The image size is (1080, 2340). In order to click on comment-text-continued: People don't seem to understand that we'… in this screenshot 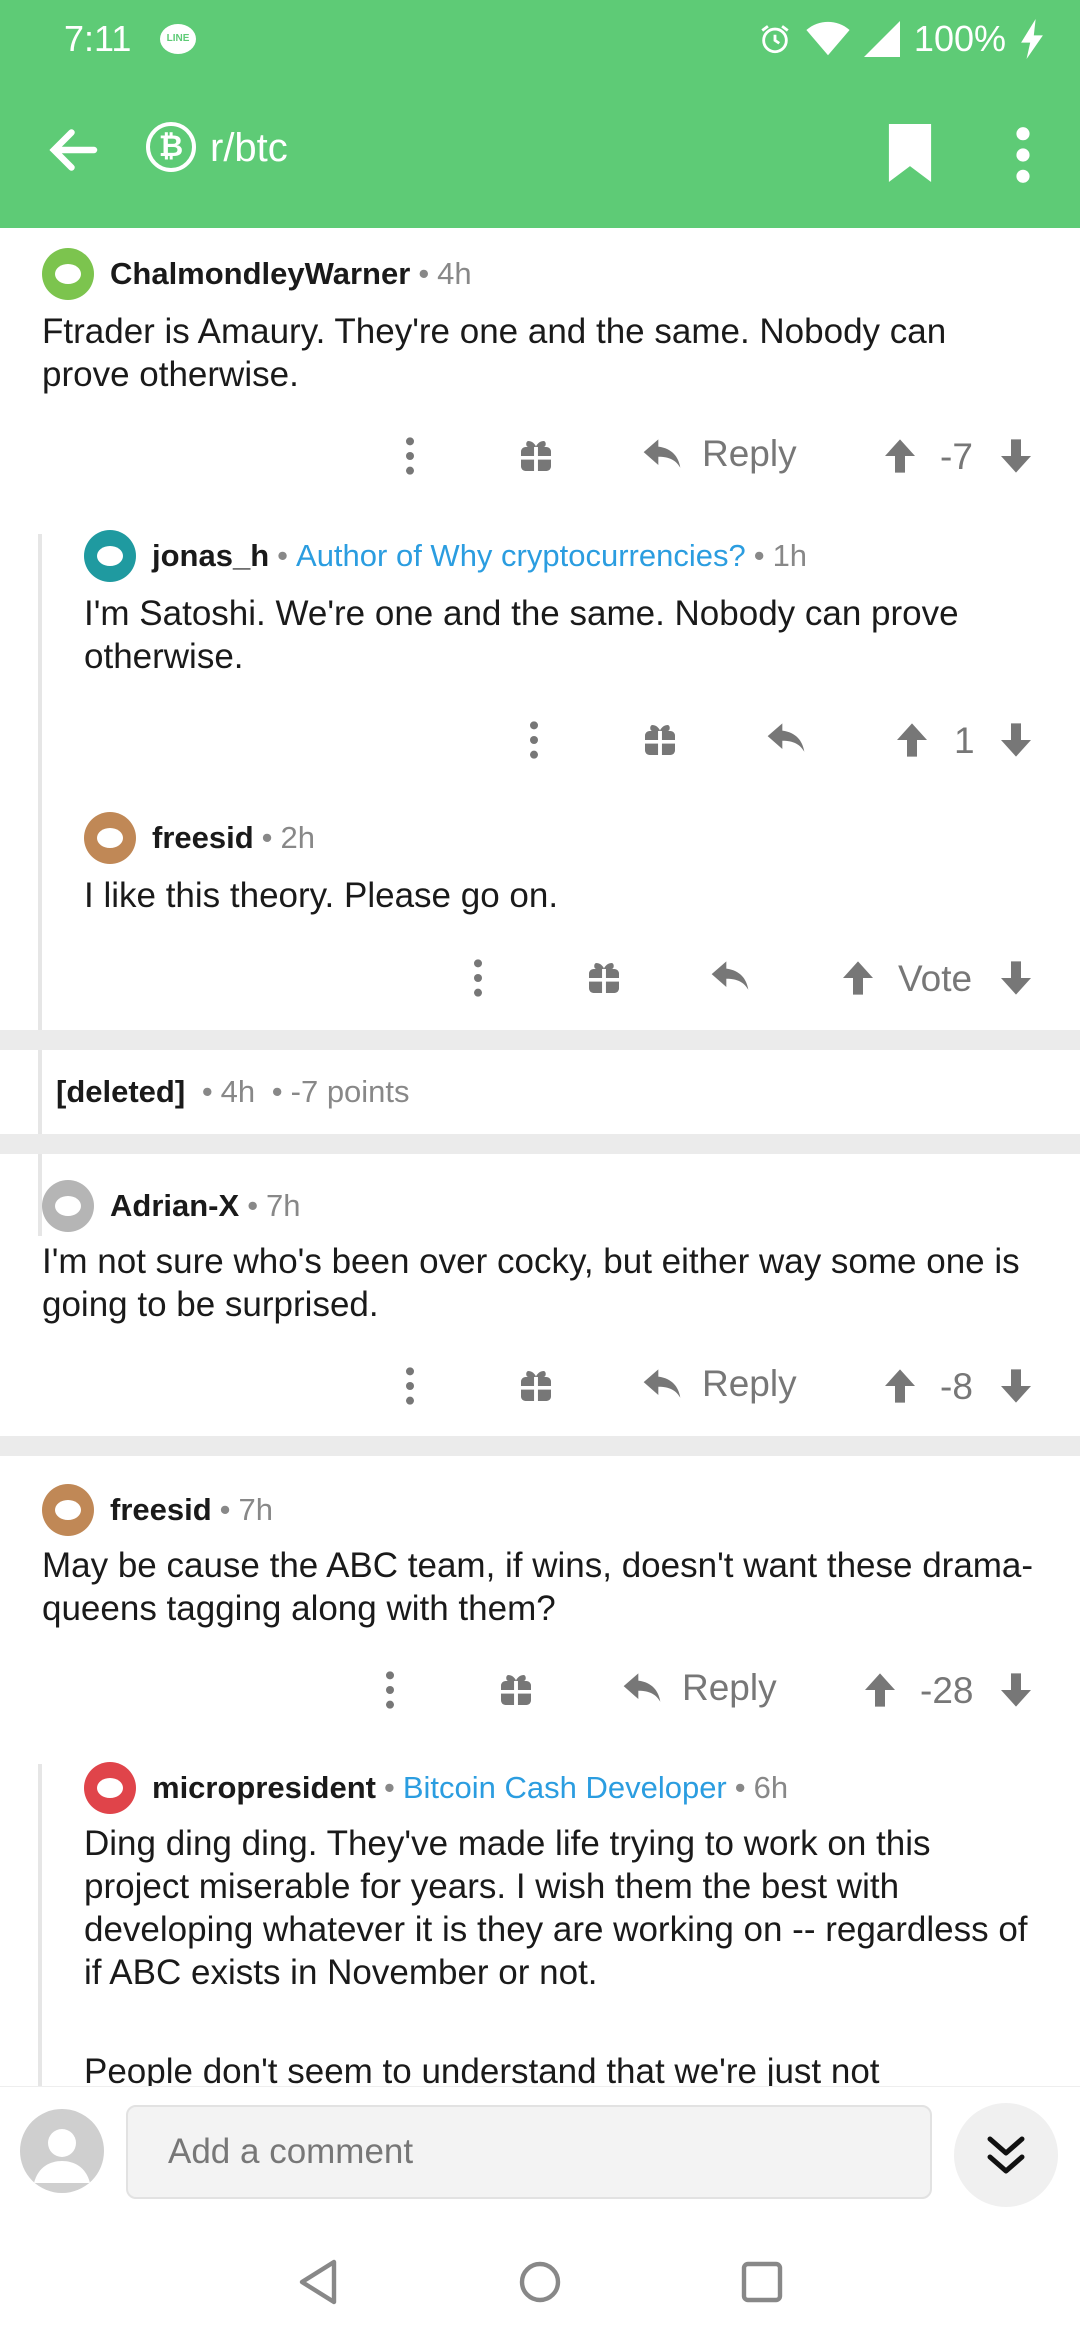, I will do `click(482, 2069)`.